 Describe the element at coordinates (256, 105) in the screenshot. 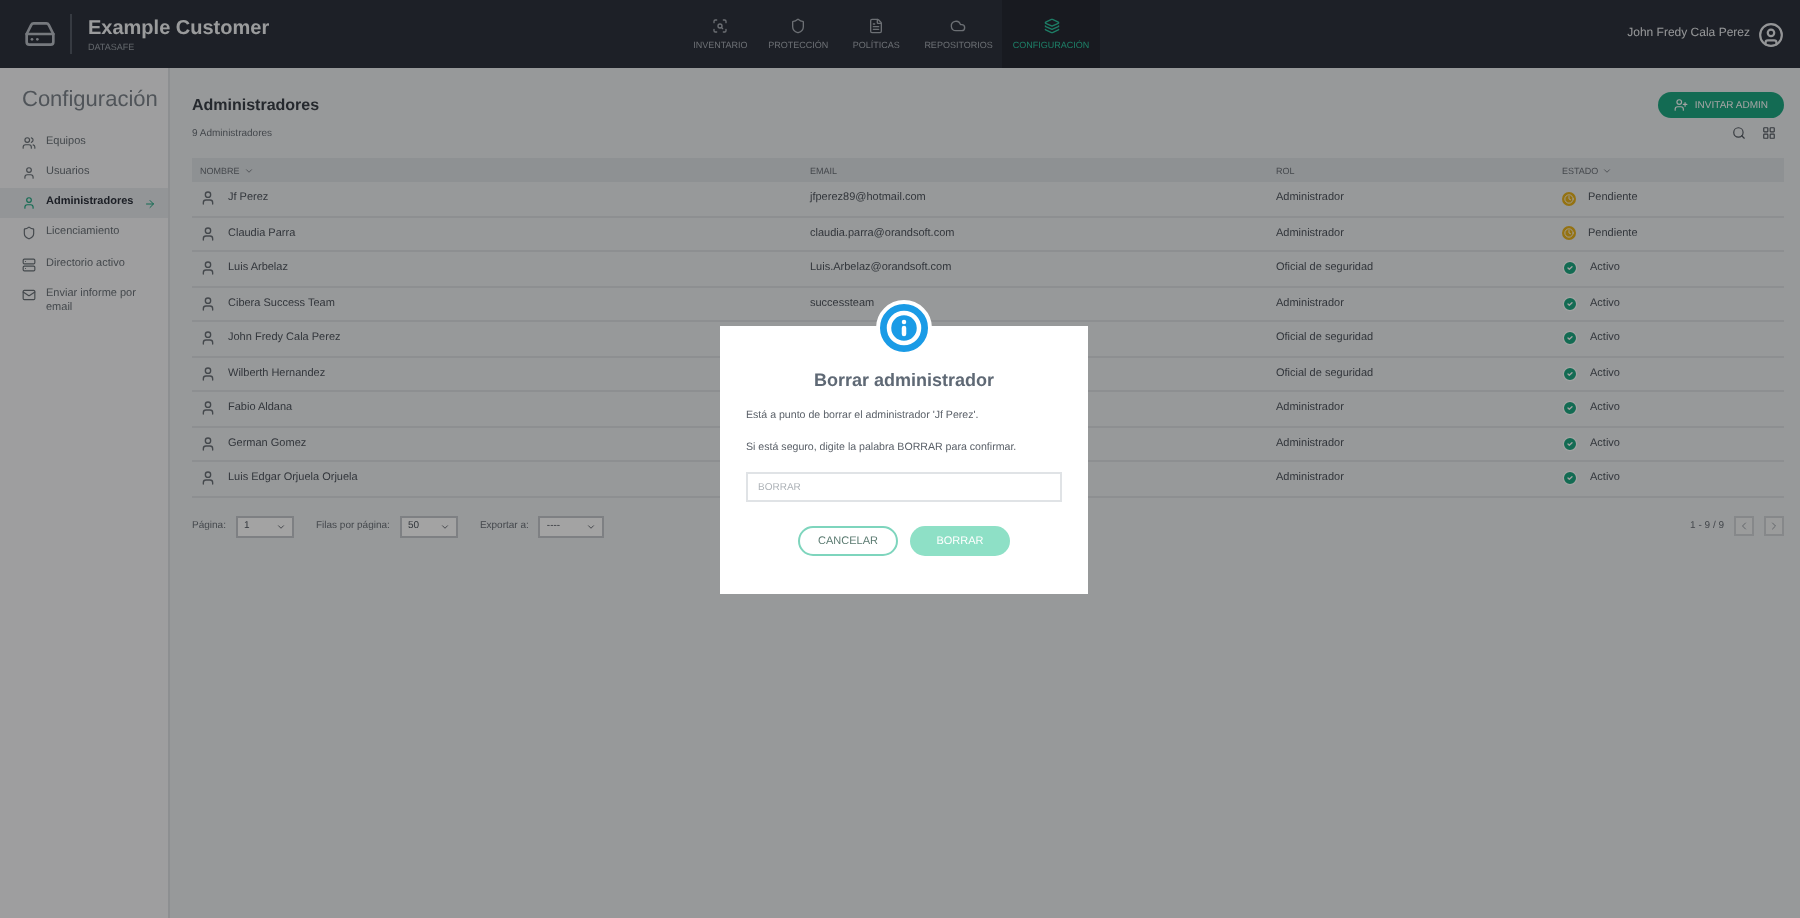

I see `page-title: Administradores` at that location.